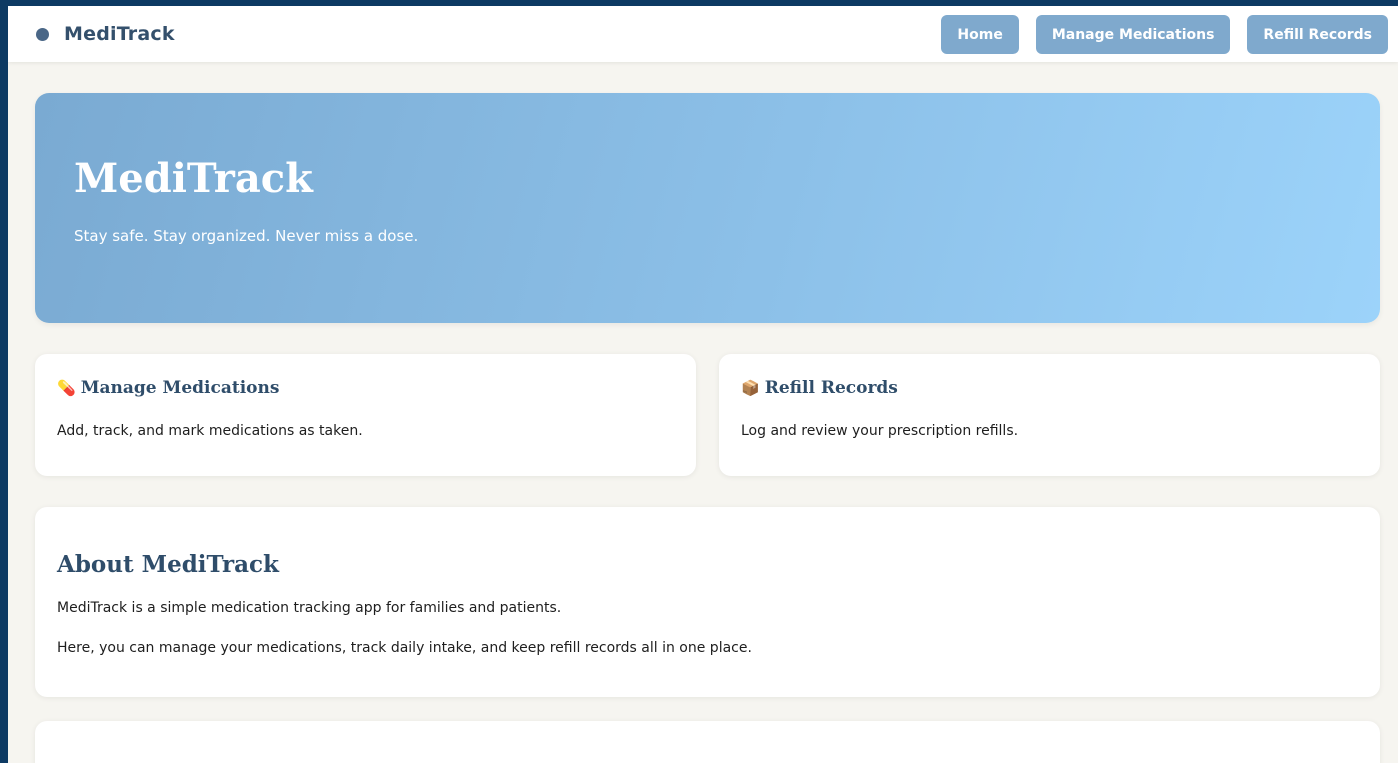  I want to click on about-title: About MediTrack, so click(168, 564).